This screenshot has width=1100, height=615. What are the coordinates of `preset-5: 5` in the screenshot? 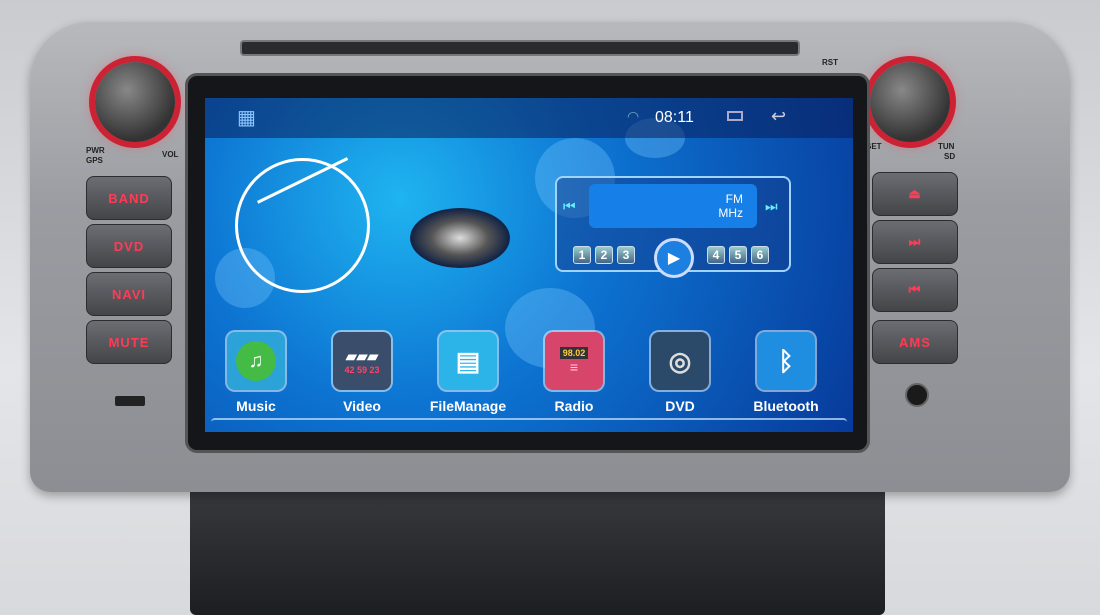 It's located at (738, 255).